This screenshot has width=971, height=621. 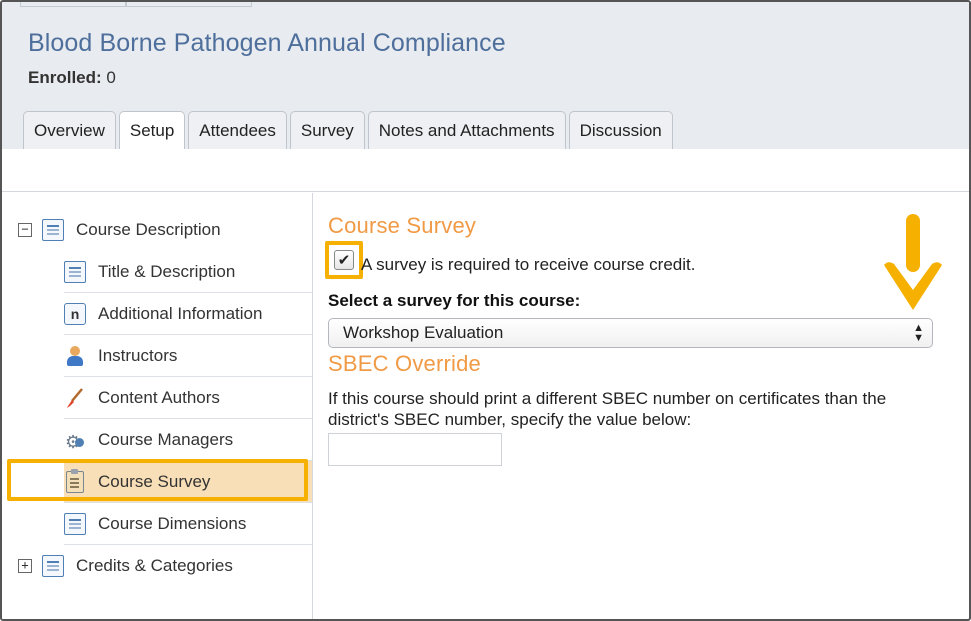 I want to click on tree-item-course-survey: Course Survey, so click(x=188, y=482).